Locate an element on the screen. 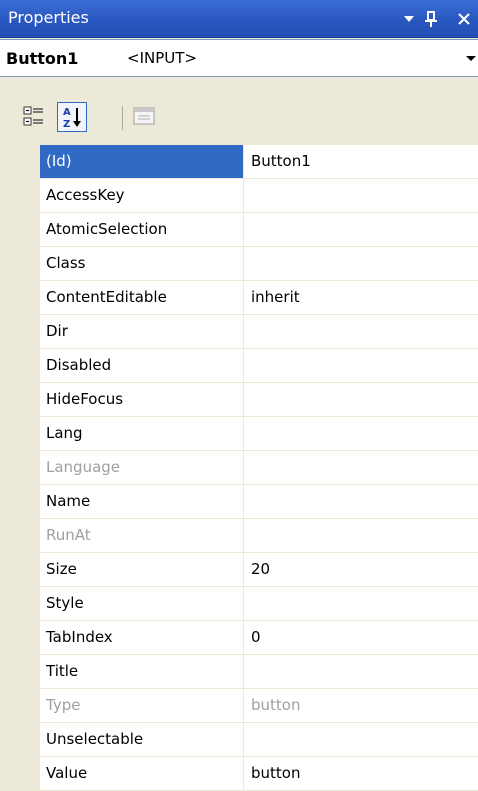 The image size is (478, 791). property-row: Name is located at coordinates (259, 502).